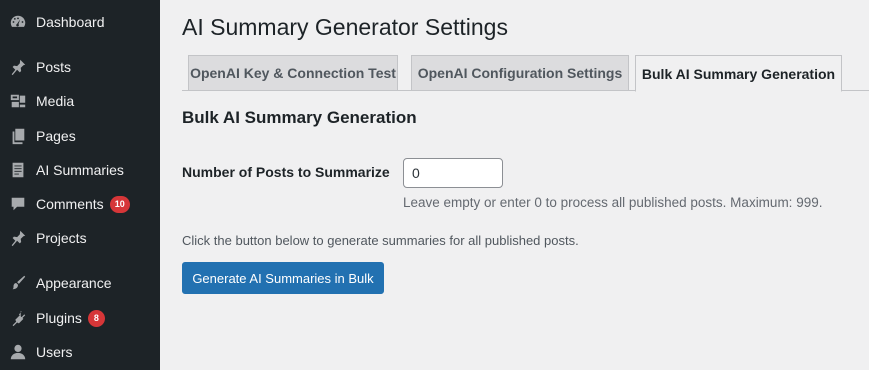 The height and width of the screenshot is (370, 869). Describe the element at coordinates (80, 67) in the screenshot. I see `sidebar-item-posts: Posts` at that location.